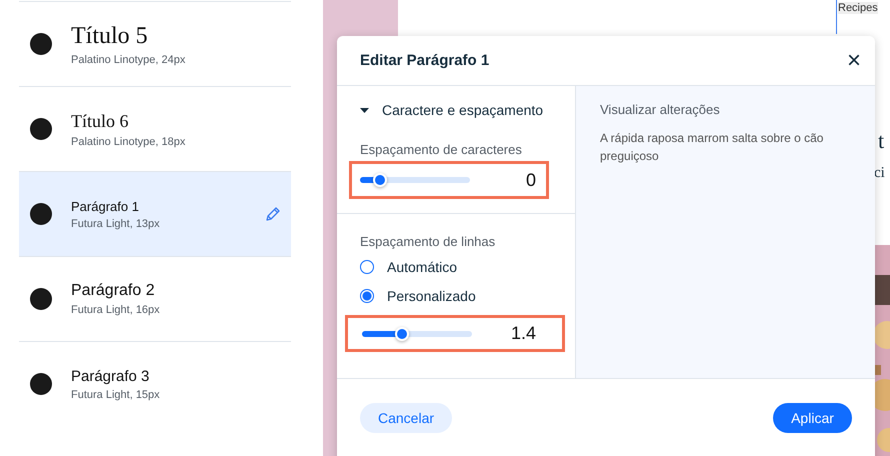 This screenshot has width=890, height=456. I want to click on radio-label: Automático, so click(422, 267).